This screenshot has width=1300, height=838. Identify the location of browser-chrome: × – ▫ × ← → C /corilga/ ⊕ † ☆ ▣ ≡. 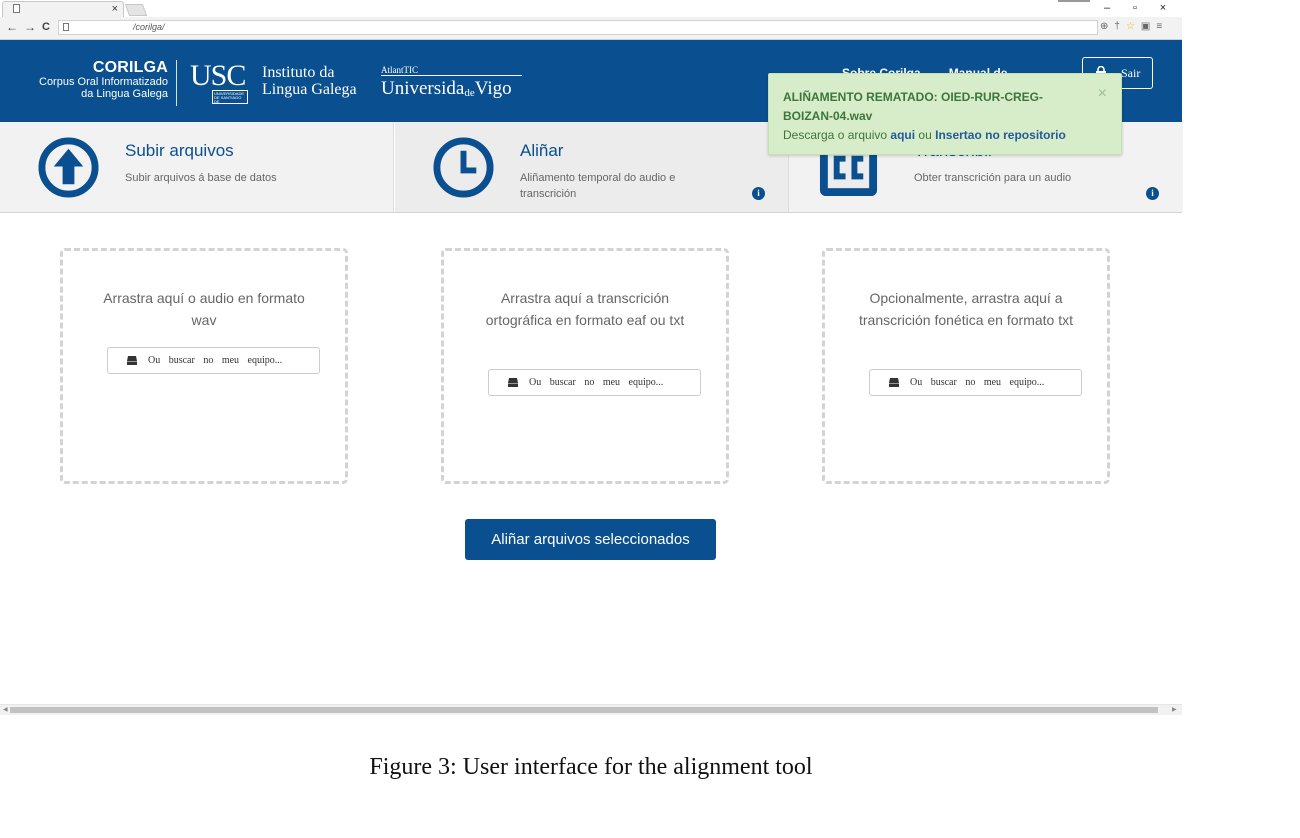
(591, 20).